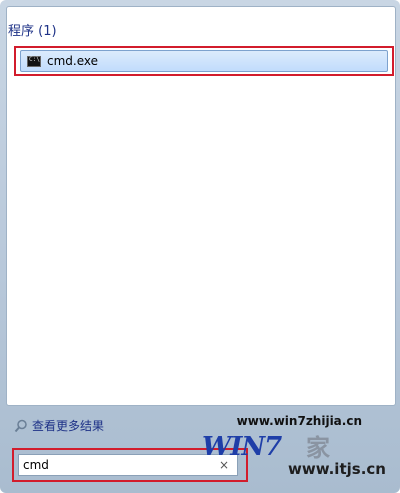 This screenshot has height=493, width=400. Describe the element at coordinates (68, 426) in the screenshot. I see `see-more-label: 查看更多结果` at that location.